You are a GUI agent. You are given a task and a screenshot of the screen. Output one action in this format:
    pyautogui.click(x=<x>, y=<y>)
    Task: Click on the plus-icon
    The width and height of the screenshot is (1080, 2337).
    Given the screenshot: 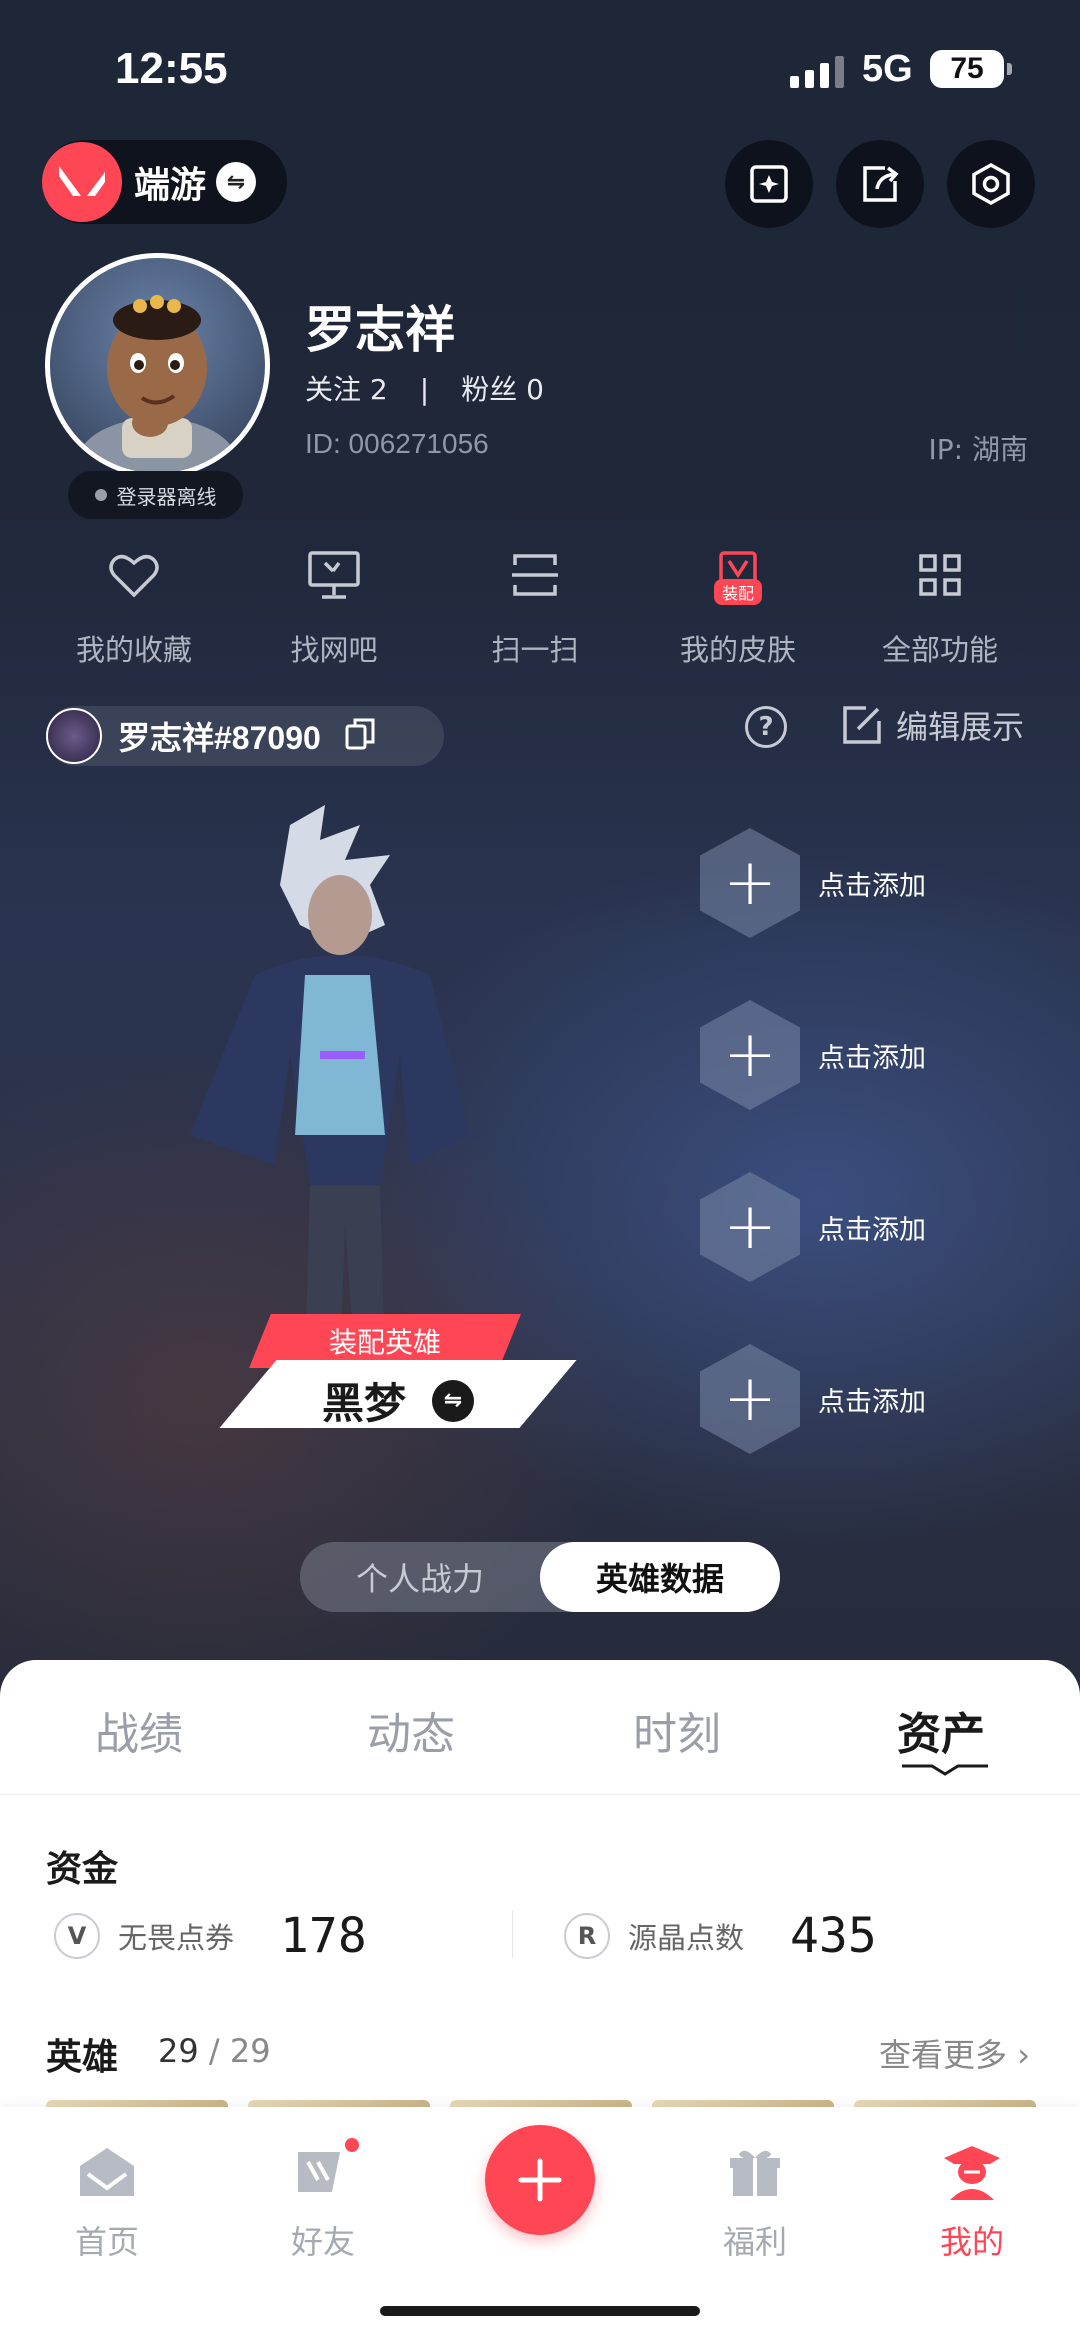 What is the action you would take?
    pyautogui.click(x=540, y=2180)
    